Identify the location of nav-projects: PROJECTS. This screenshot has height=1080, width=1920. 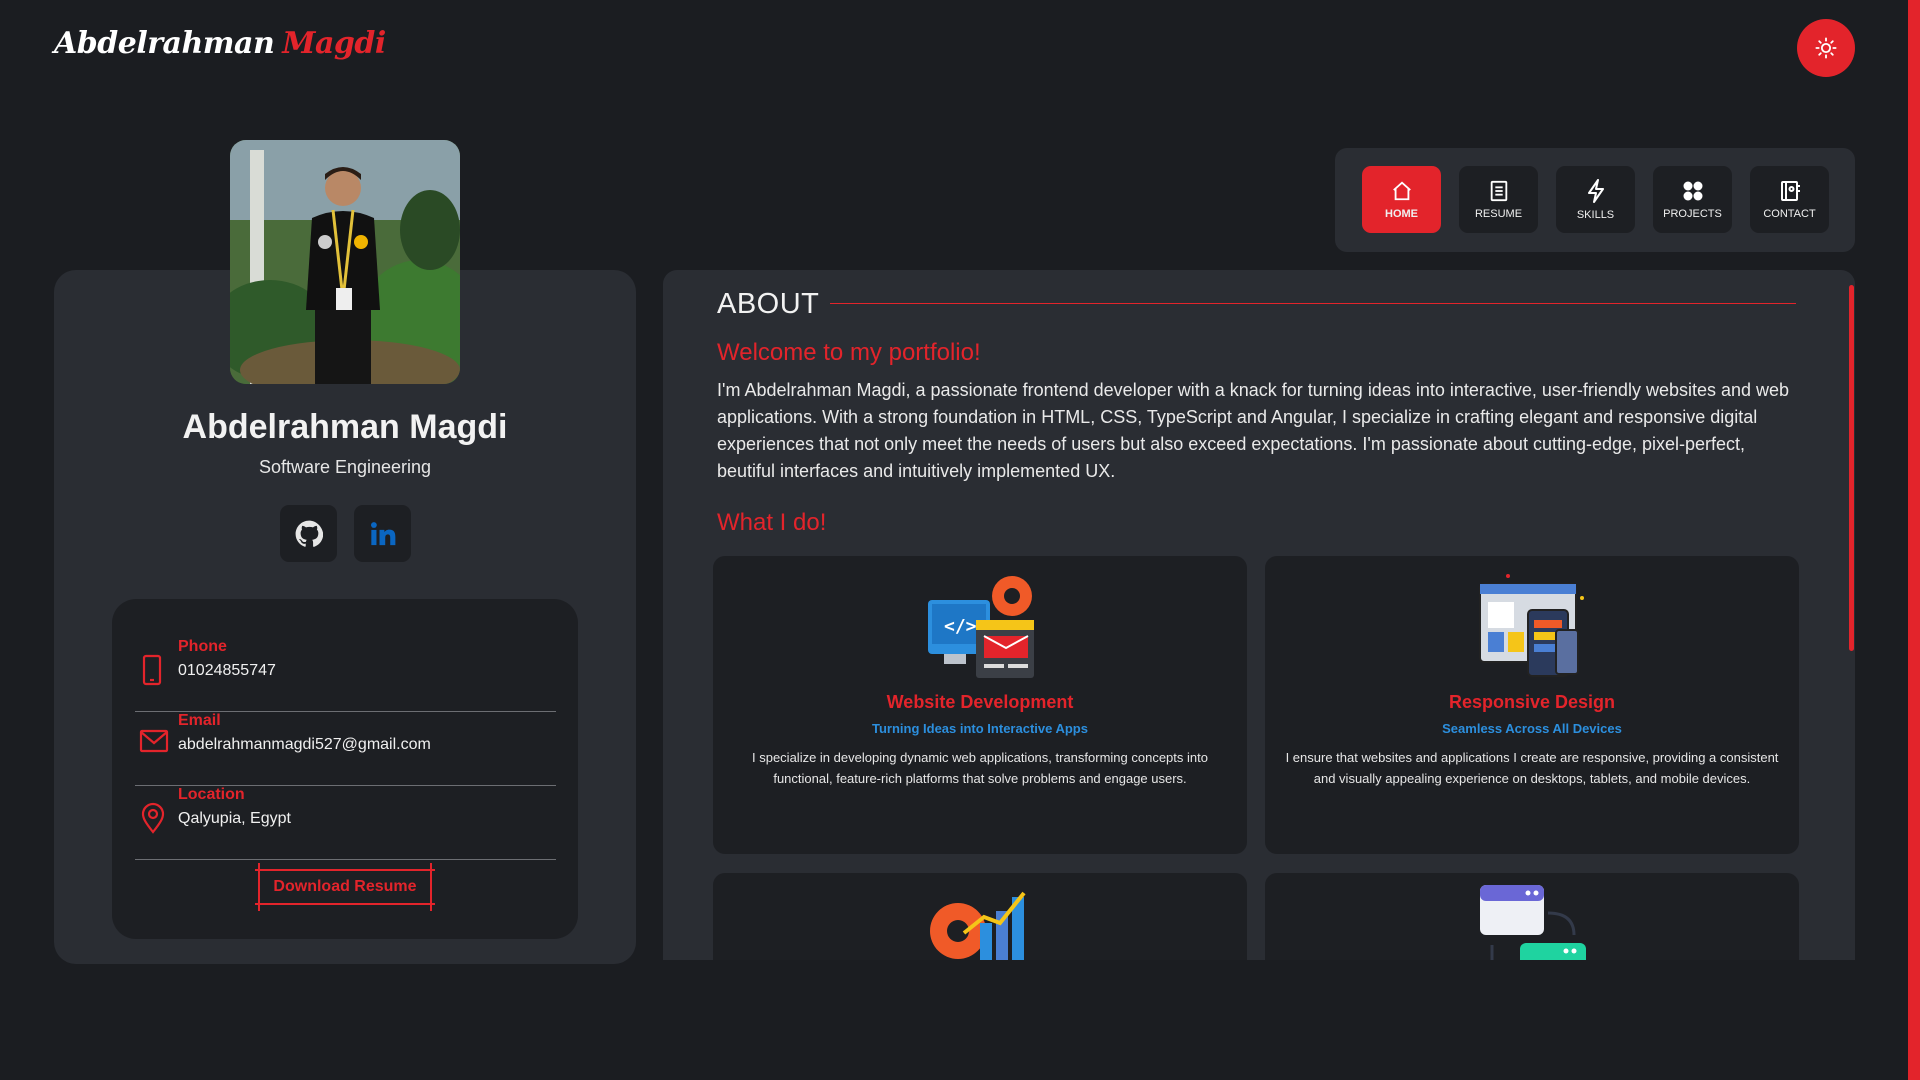
(1692, 199).